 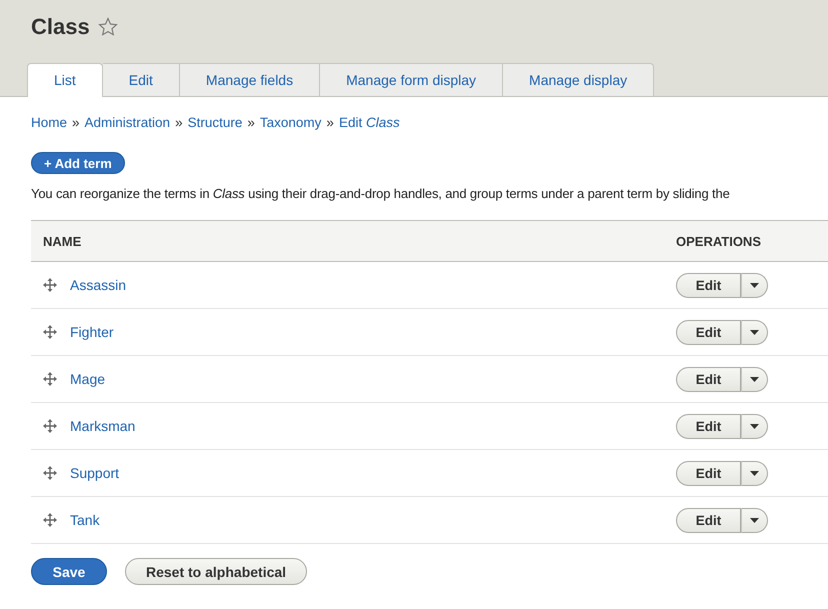 I want to click on tab: Manage display, so click(x=578, y=79).